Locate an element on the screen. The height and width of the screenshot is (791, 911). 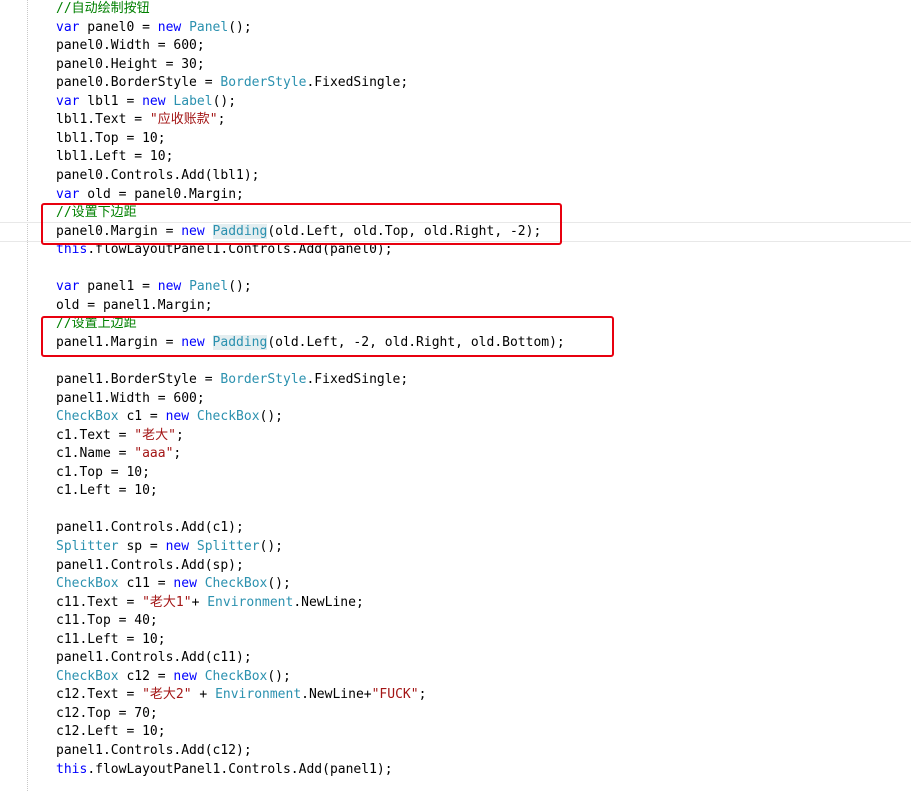
code-token: sp = is located at coordinates (142, 546).